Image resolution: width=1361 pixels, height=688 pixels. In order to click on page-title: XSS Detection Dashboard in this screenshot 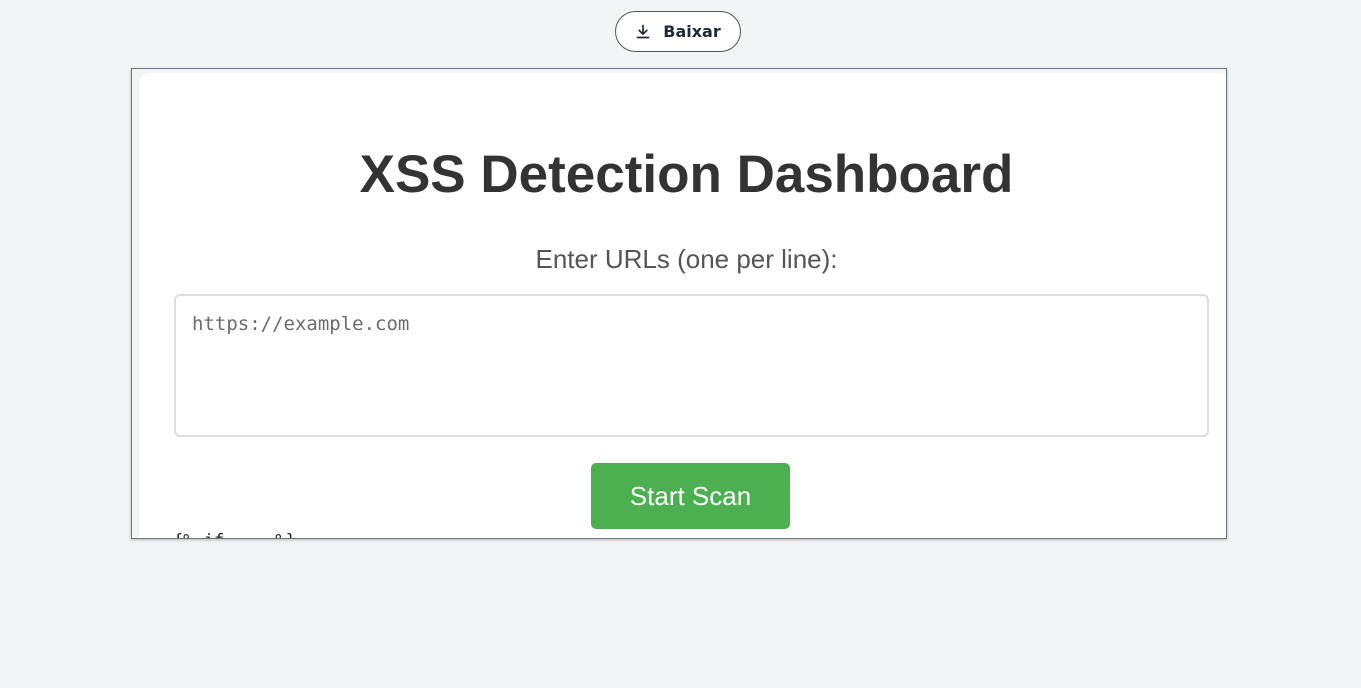, I will do `click(686, 174)`.